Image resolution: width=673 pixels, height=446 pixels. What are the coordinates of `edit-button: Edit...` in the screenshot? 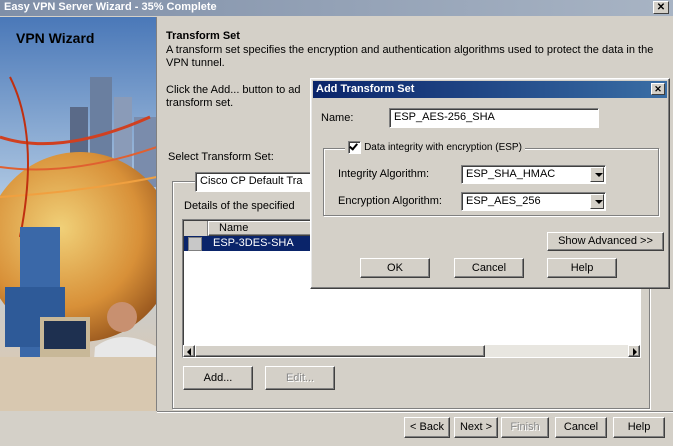 It's located at (300, 378).